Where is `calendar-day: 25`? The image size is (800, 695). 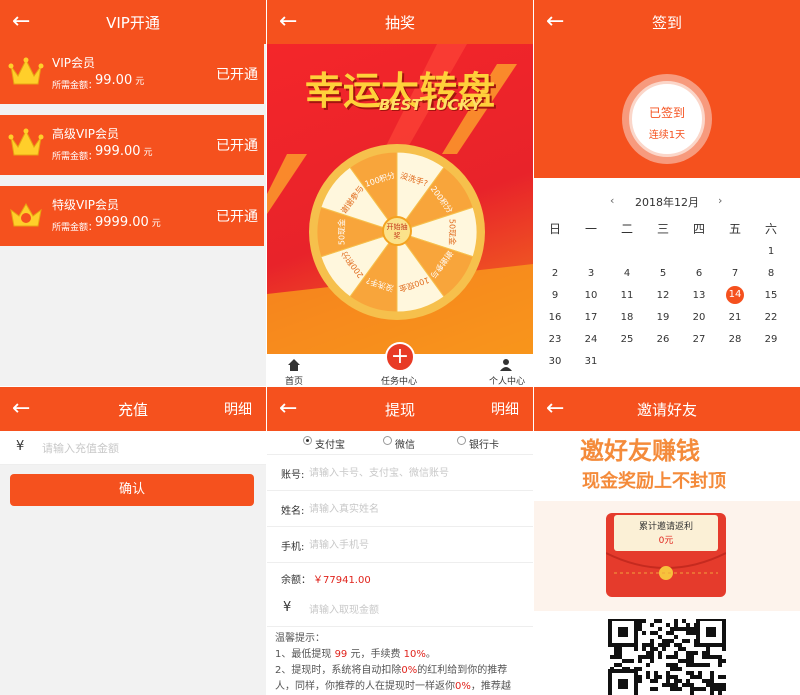
calendar-day: 25 is located at coordinates (627, 339).